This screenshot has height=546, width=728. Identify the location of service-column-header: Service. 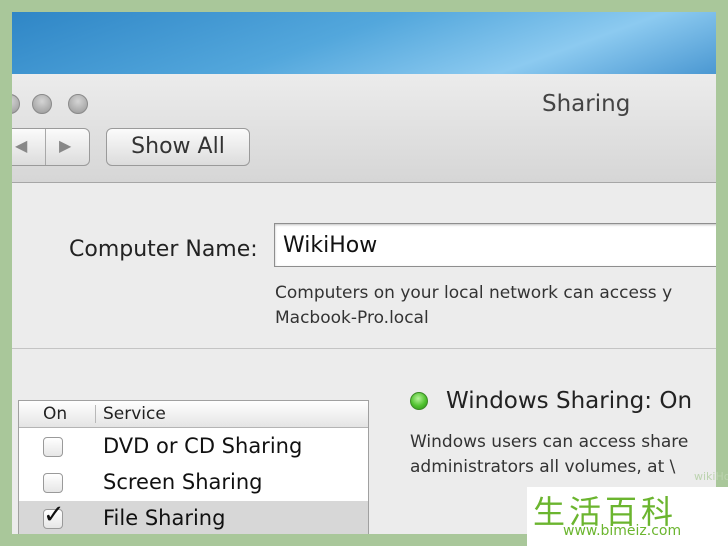
(134, 414).